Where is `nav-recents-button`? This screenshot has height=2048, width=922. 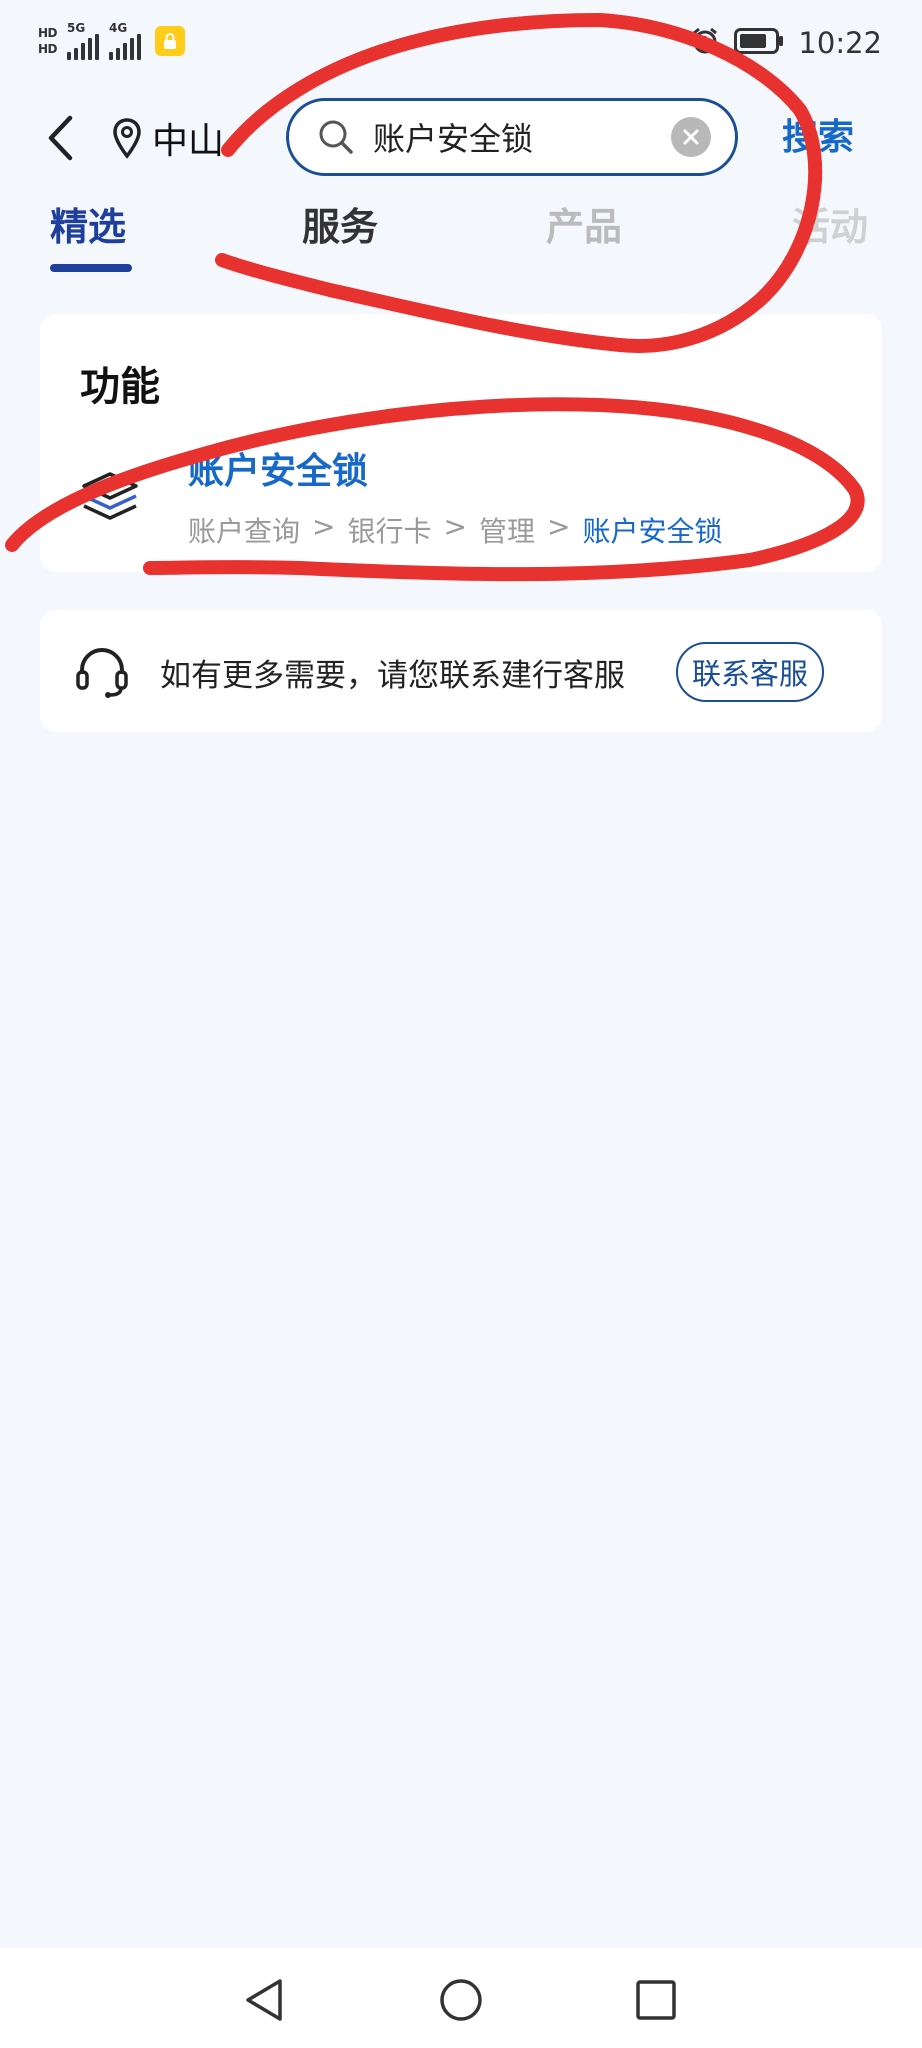 nav-recents-button is located at coordinates (656, 2000).